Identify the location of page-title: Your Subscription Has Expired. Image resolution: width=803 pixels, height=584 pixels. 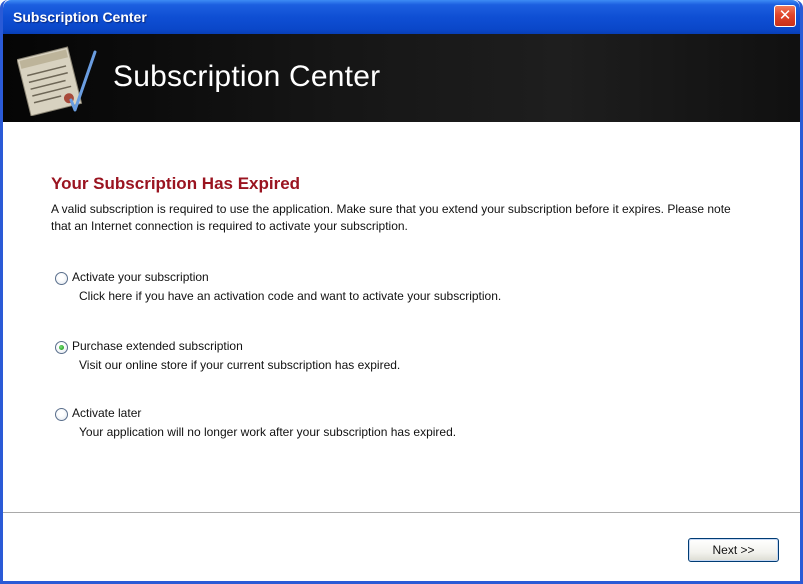
(176, 183).